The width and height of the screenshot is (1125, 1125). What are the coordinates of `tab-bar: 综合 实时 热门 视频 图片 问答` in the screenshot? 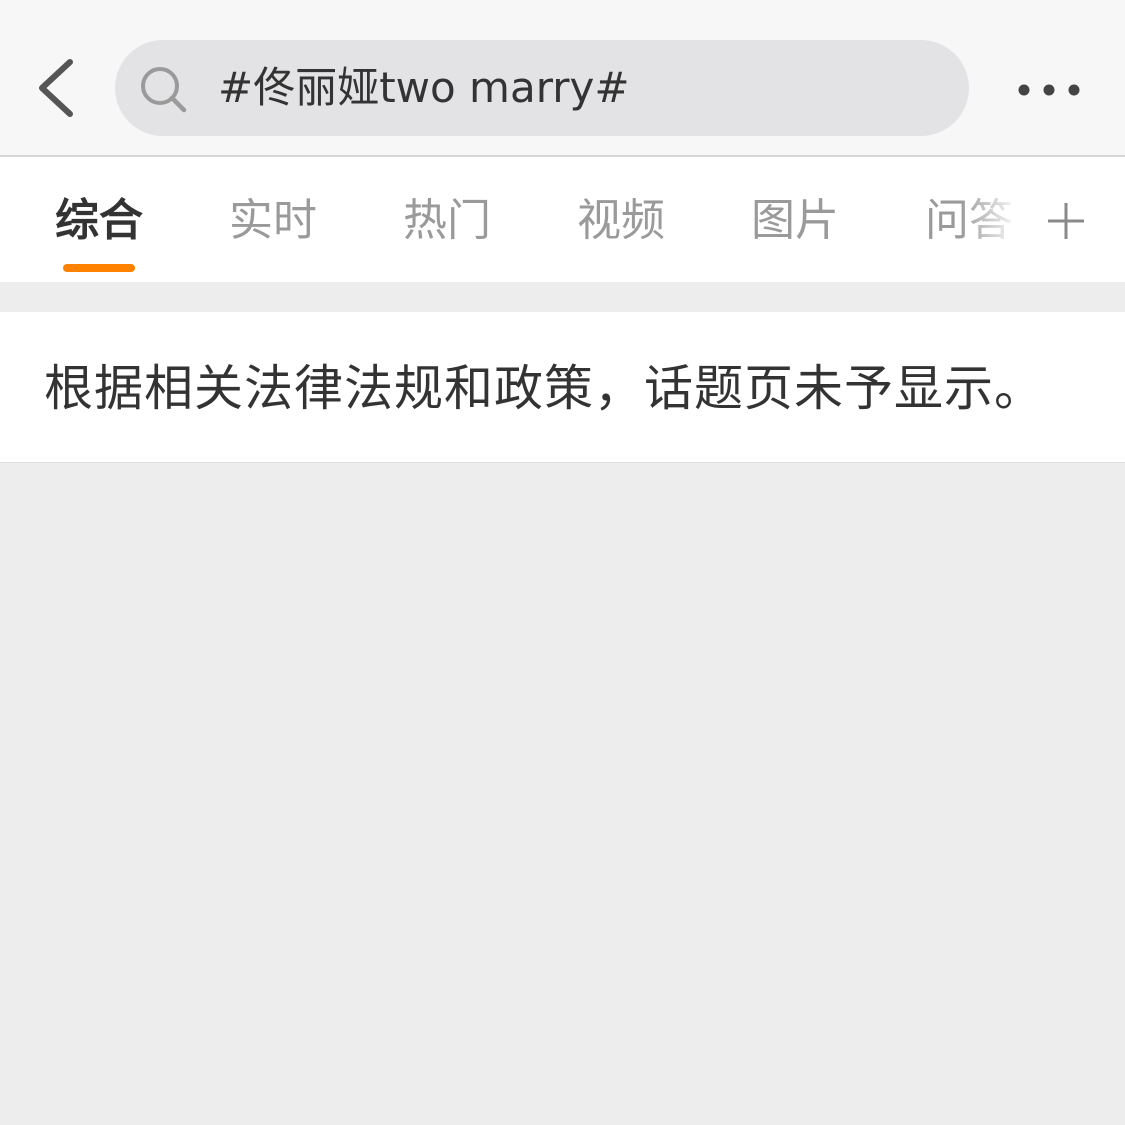 It's located at (562, 219).